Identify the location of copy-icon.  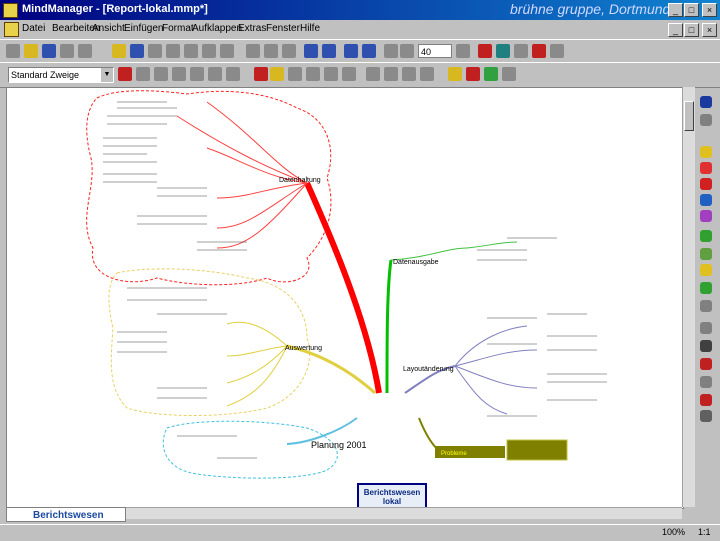
(271, 51).